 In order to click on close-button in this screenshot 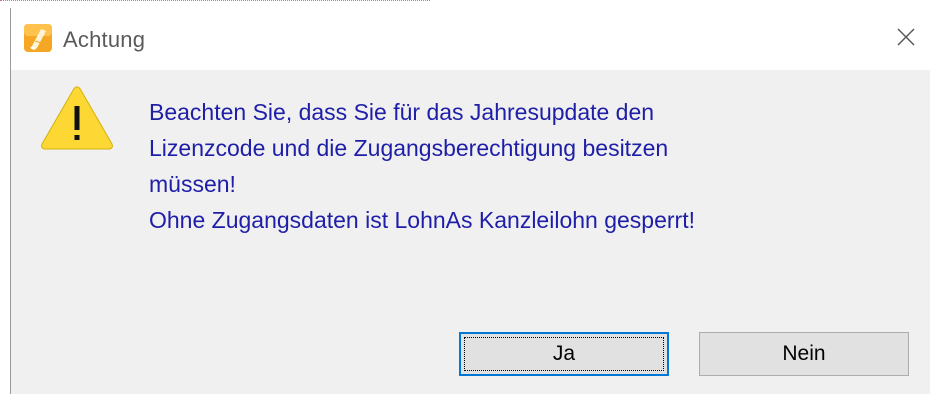, I will do `click(906, 39)`.